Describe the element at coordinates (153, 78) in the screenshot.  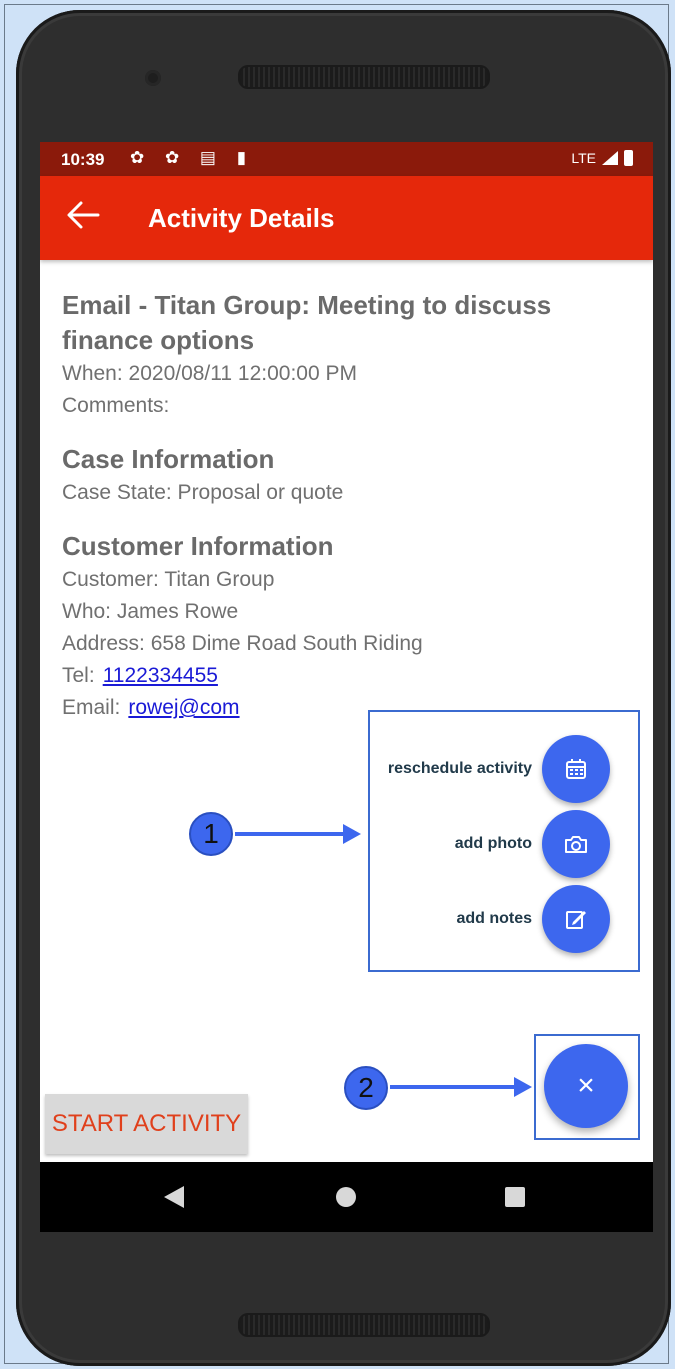
I see `front-camera` at that location.